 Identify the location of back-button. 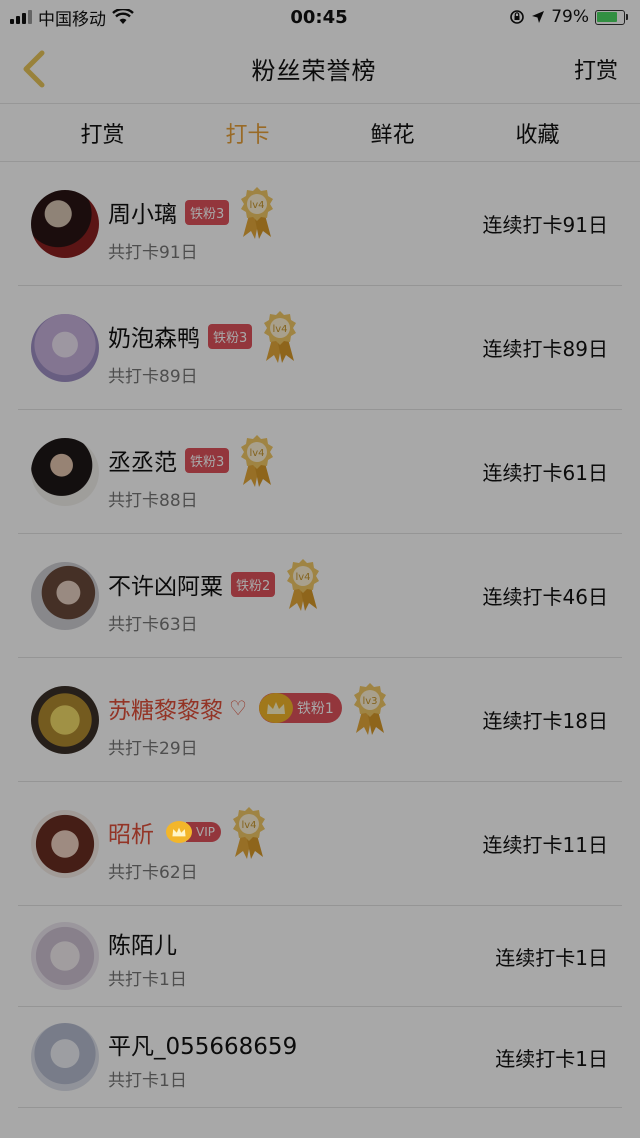
(34, 69).